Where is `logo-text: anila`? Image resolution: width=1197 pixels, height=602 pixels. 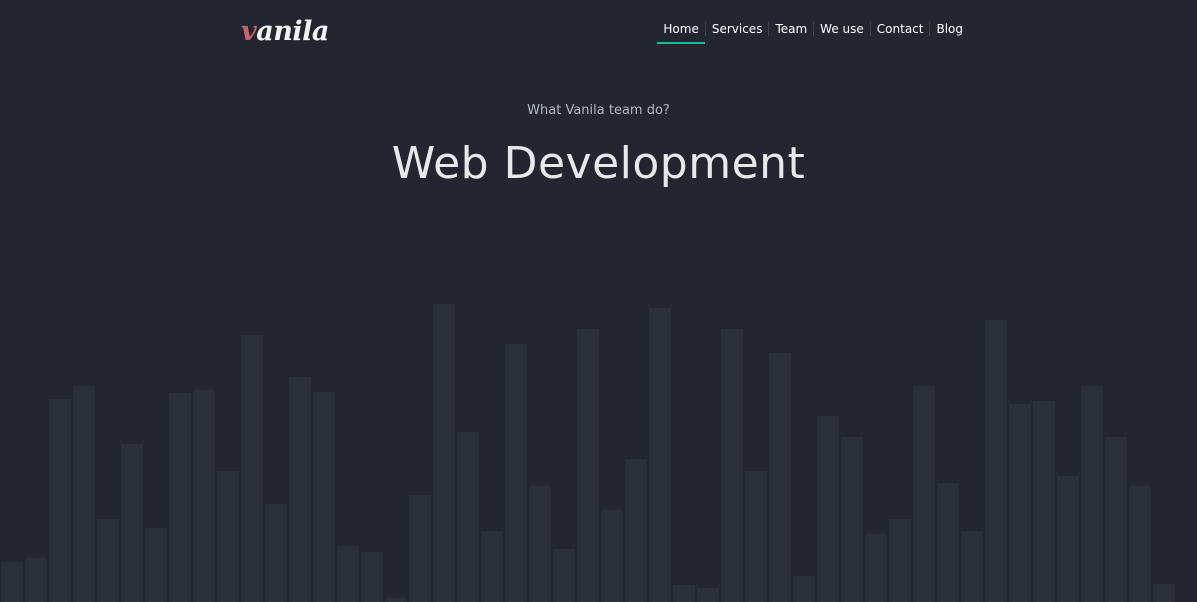 logo-text: anila is located at coordinates (292, 31).